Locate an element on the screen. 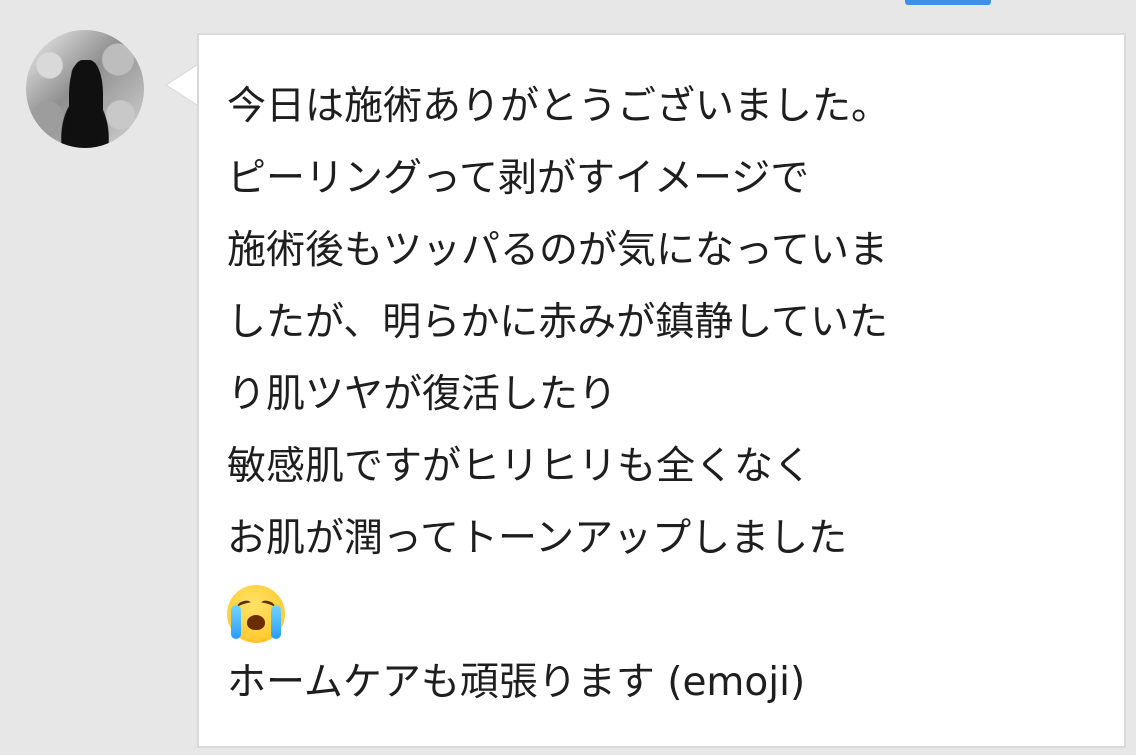 This screenshot has width=1136, height=755. avatar-person-silhouette is located at coordinates (86, 102).